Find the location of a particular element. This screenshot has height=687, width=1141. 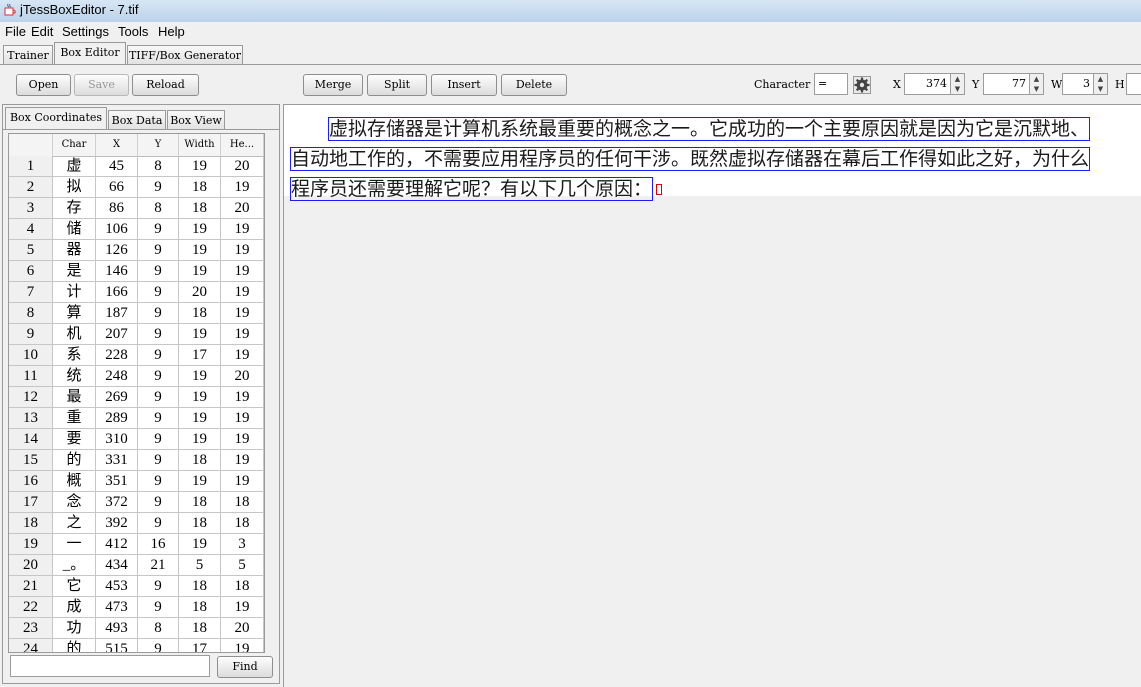

x-field: 374 is located at coordinates (927, 84).